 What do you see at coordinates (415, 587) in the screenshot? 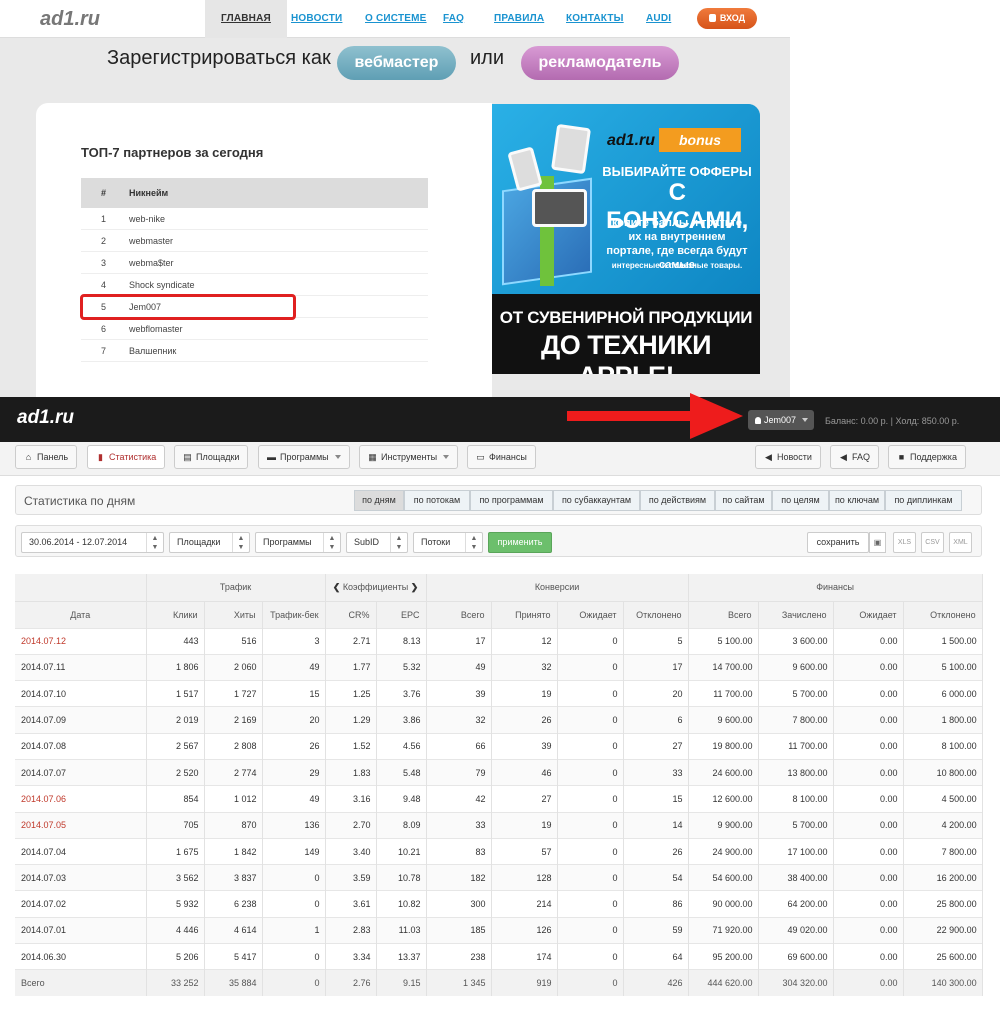
I see `chevron-right-icon: ❯` at bounding box center [415, 587].